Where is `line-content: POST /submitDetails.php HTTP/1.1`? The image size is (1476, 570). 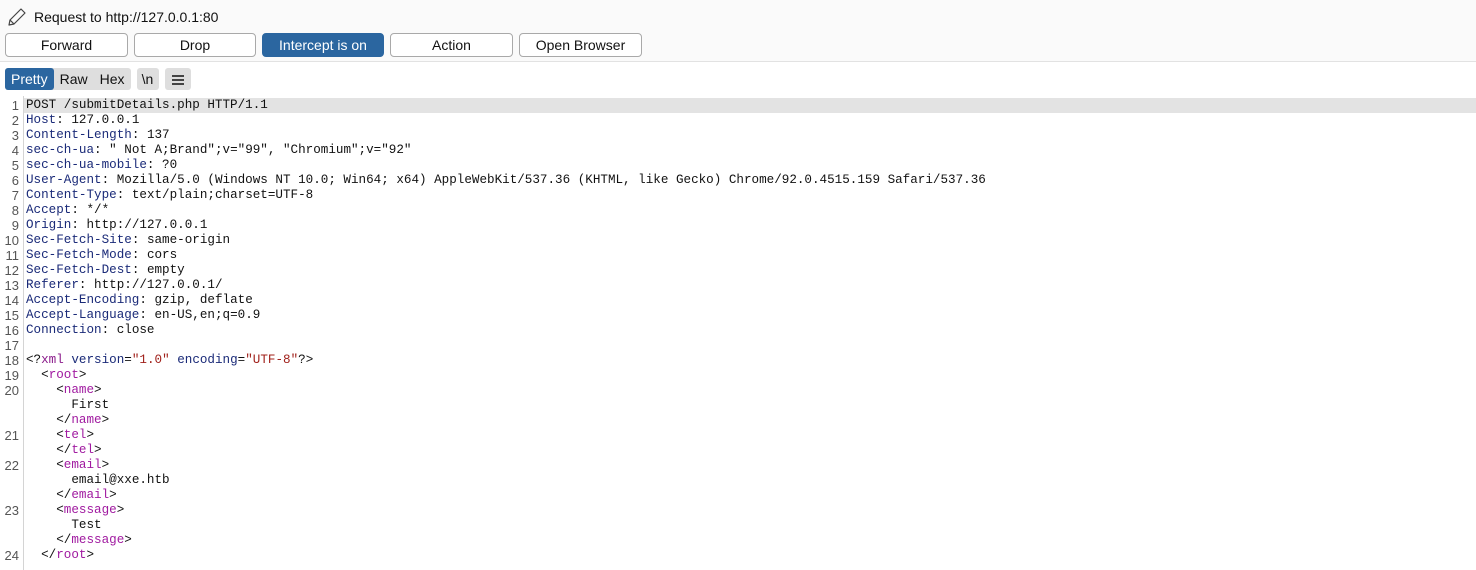 line-content: POST /submitDetails.php HTTP/1.1 is located at coordinates (147, 105).